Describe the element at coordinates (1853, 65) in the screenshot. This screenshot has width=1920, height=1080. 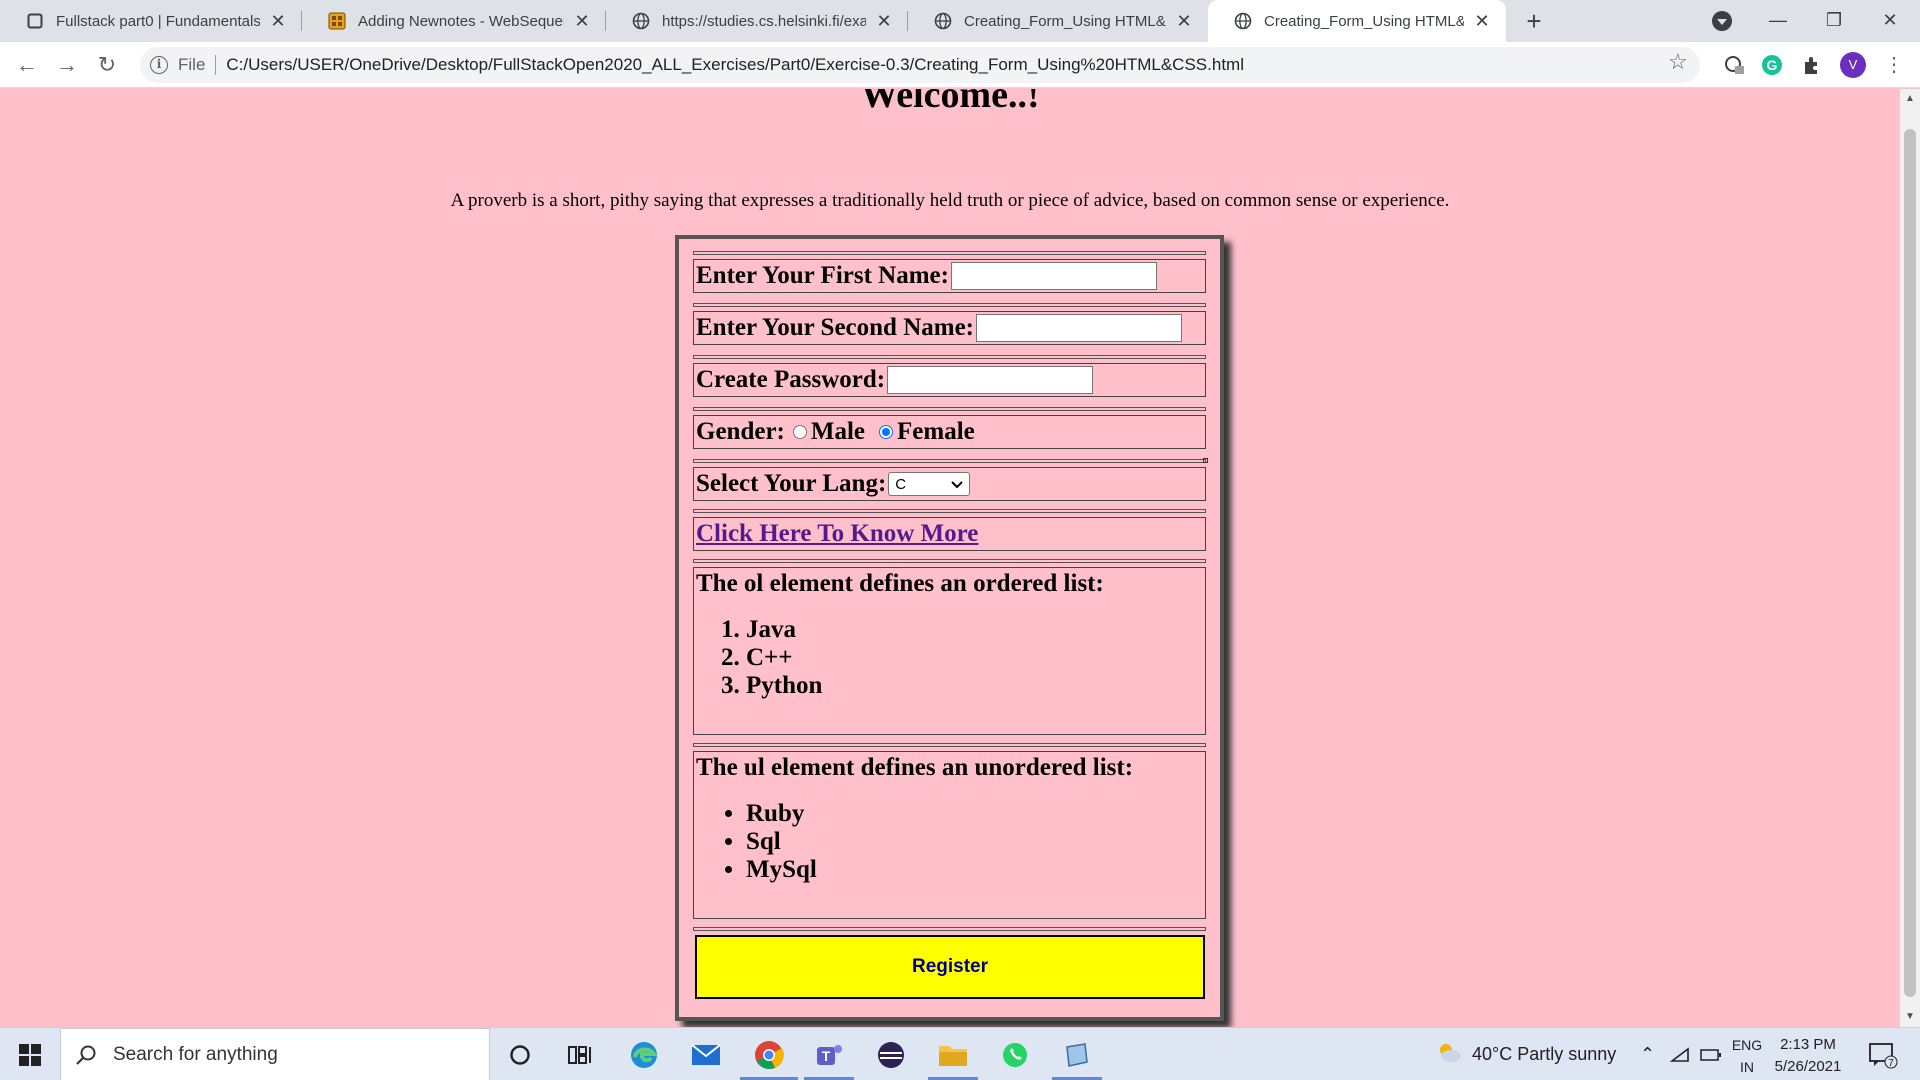
I see `profile-avatar: V` at that location.